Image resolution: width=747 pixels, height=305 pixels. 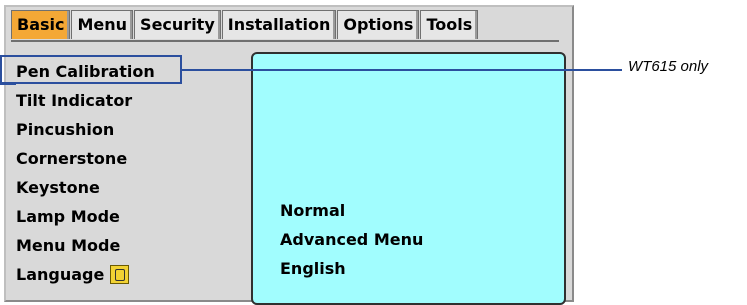 I want to click on menu-item-language: Language, so click(x=85, y=274).